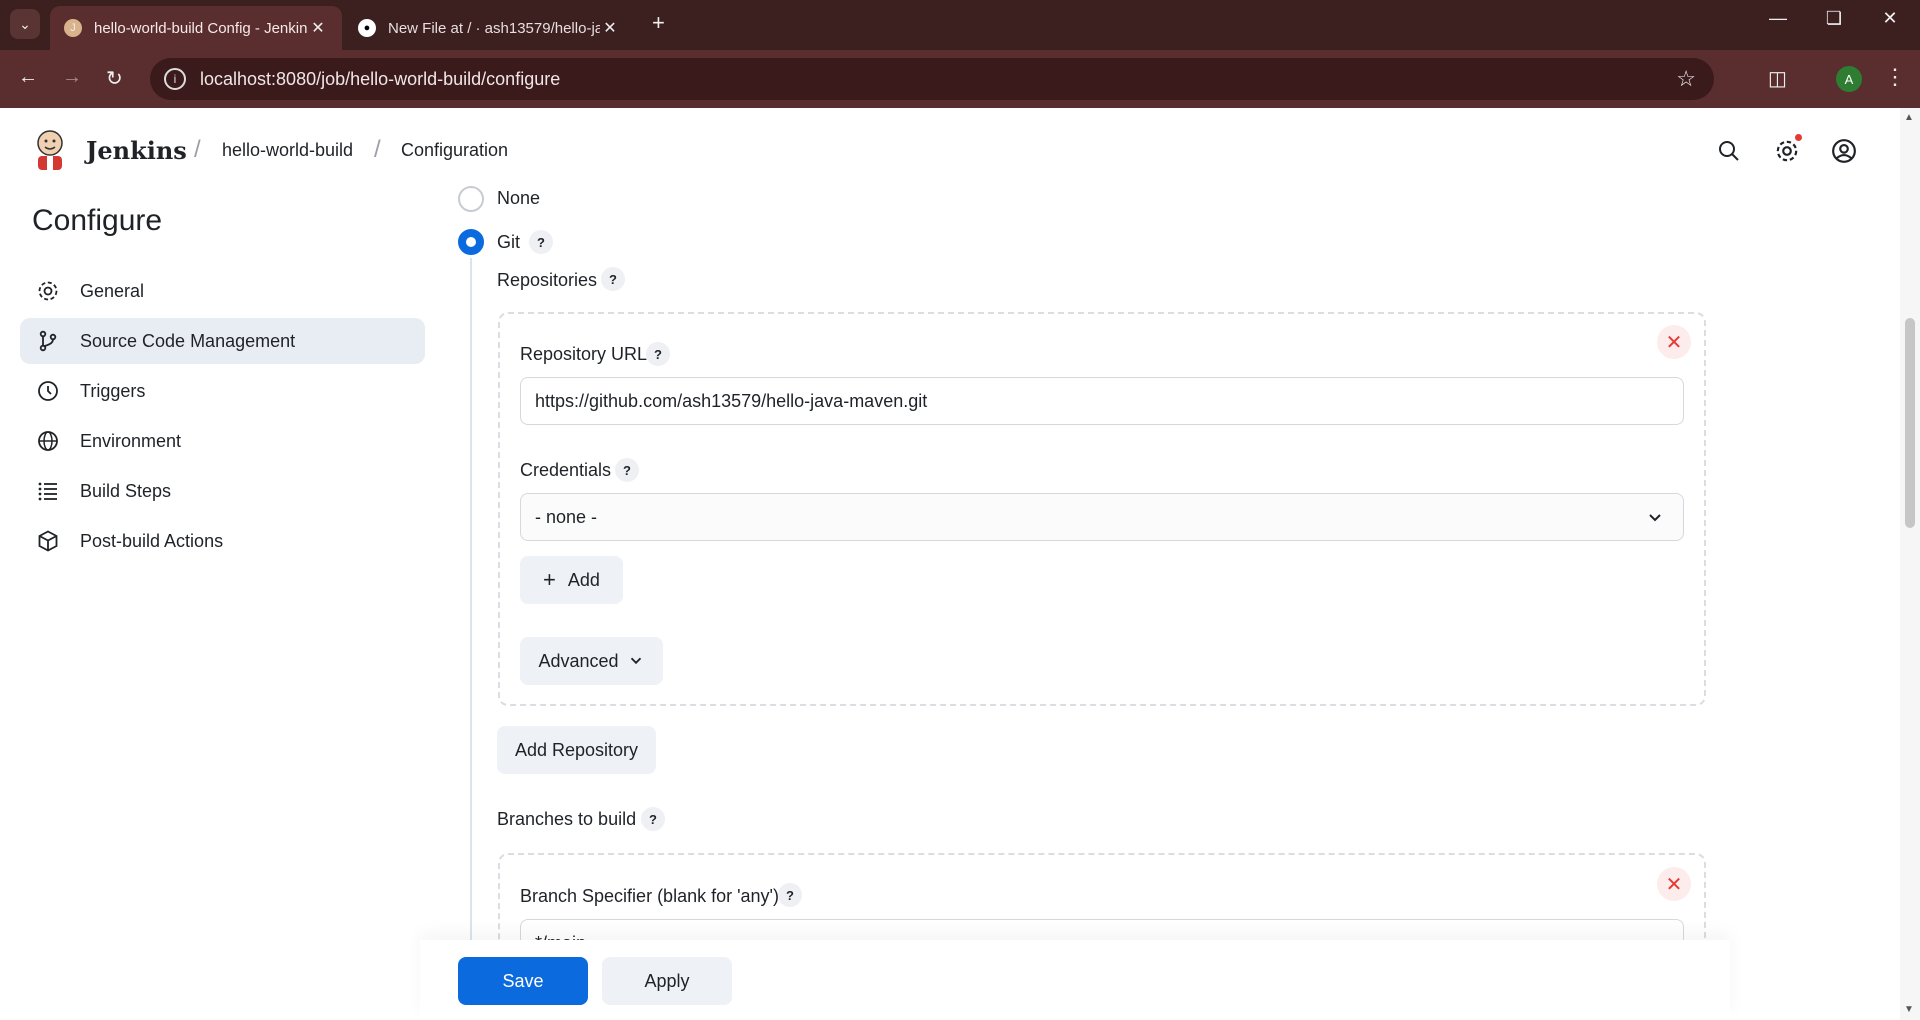  I want to click on apply-button: Apply, so click(667, 981).